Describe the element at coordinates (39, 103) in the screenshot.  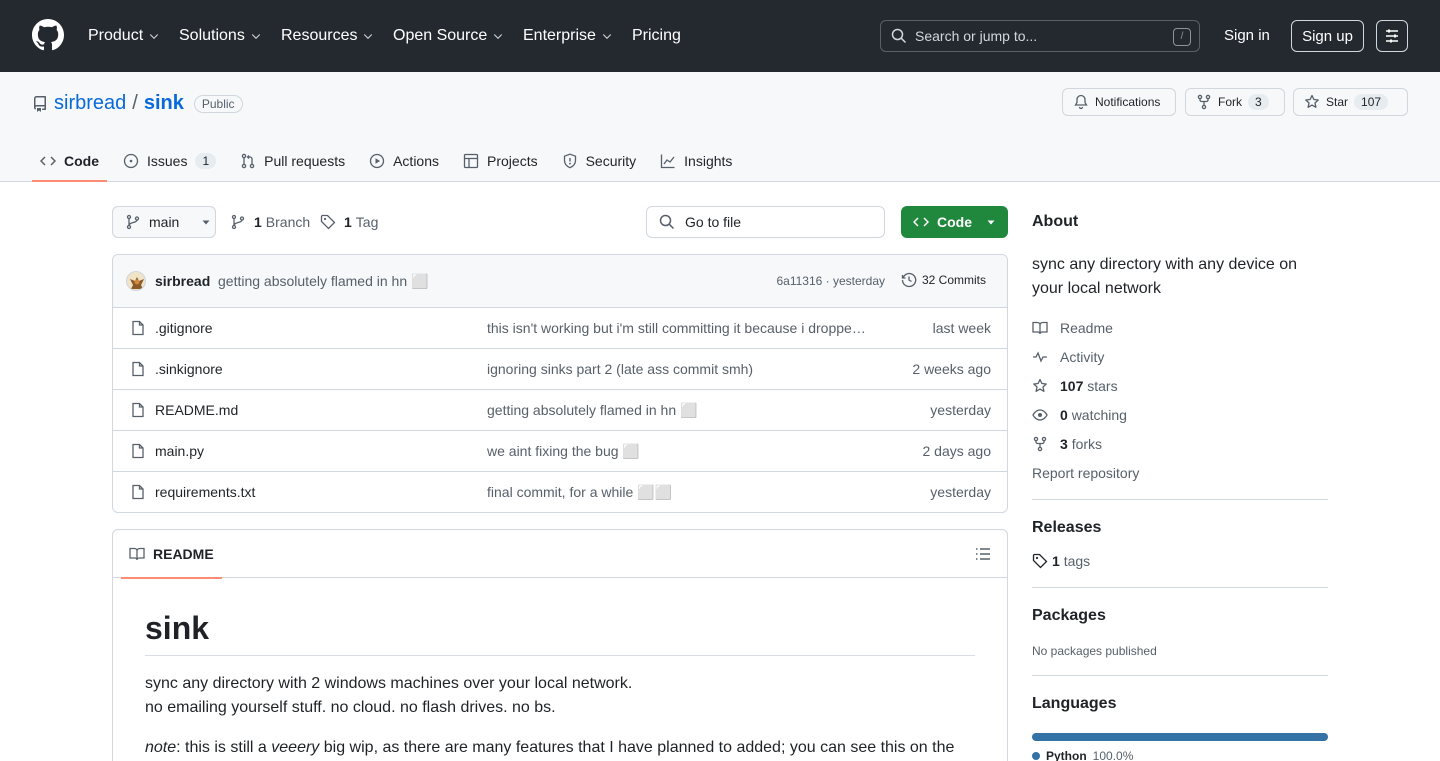
I see `repo-icon` at that location.